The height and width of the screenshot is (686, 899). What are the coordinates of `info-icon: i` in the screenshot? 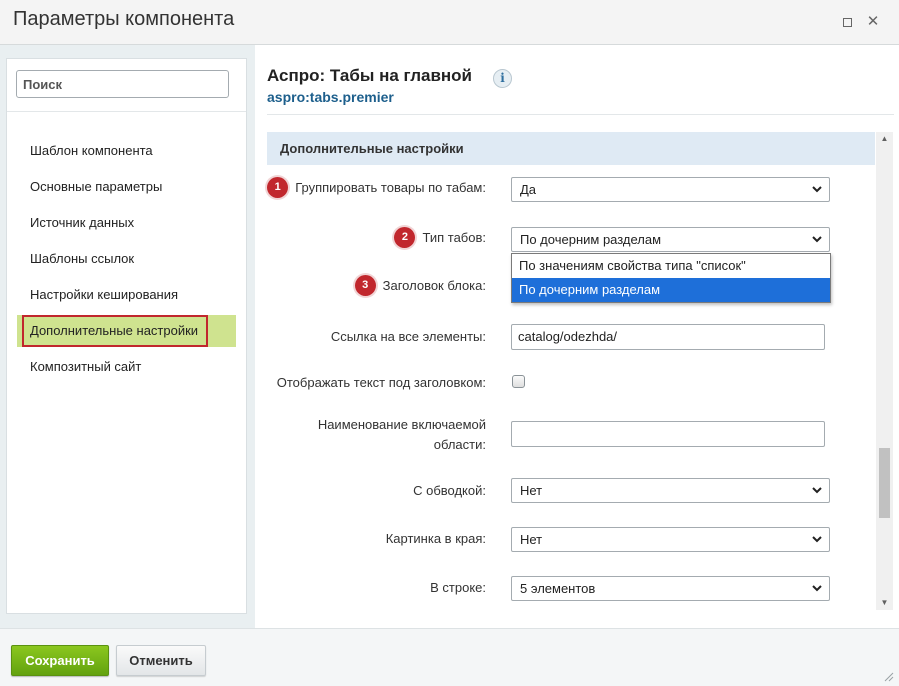 It's located at (502, 78).